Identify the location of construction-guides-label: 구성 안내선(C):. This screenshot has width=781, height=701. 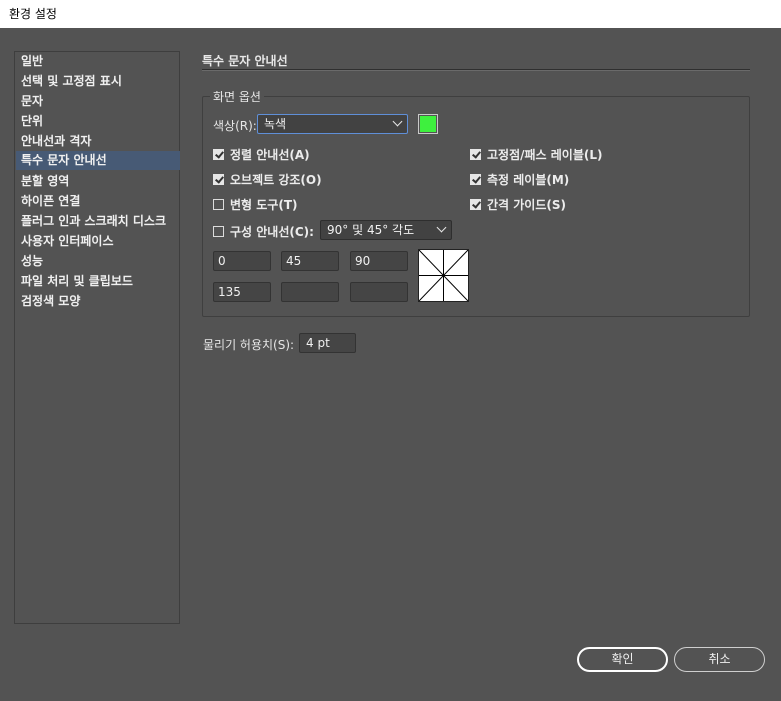
(272, 232).